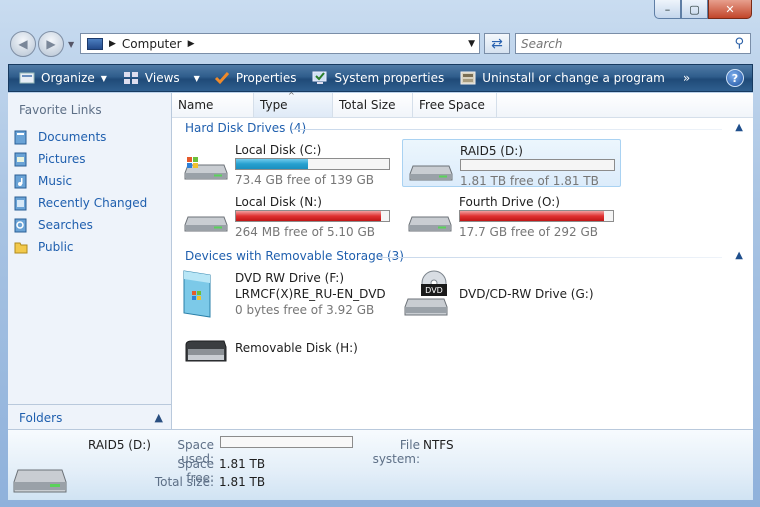 The height and width of the screenshot is (507, 760). What do you see at coordinates (80, 247) in the screenshot?
I see `sidebar-item-public: Public` at bounding box center [80, 247].